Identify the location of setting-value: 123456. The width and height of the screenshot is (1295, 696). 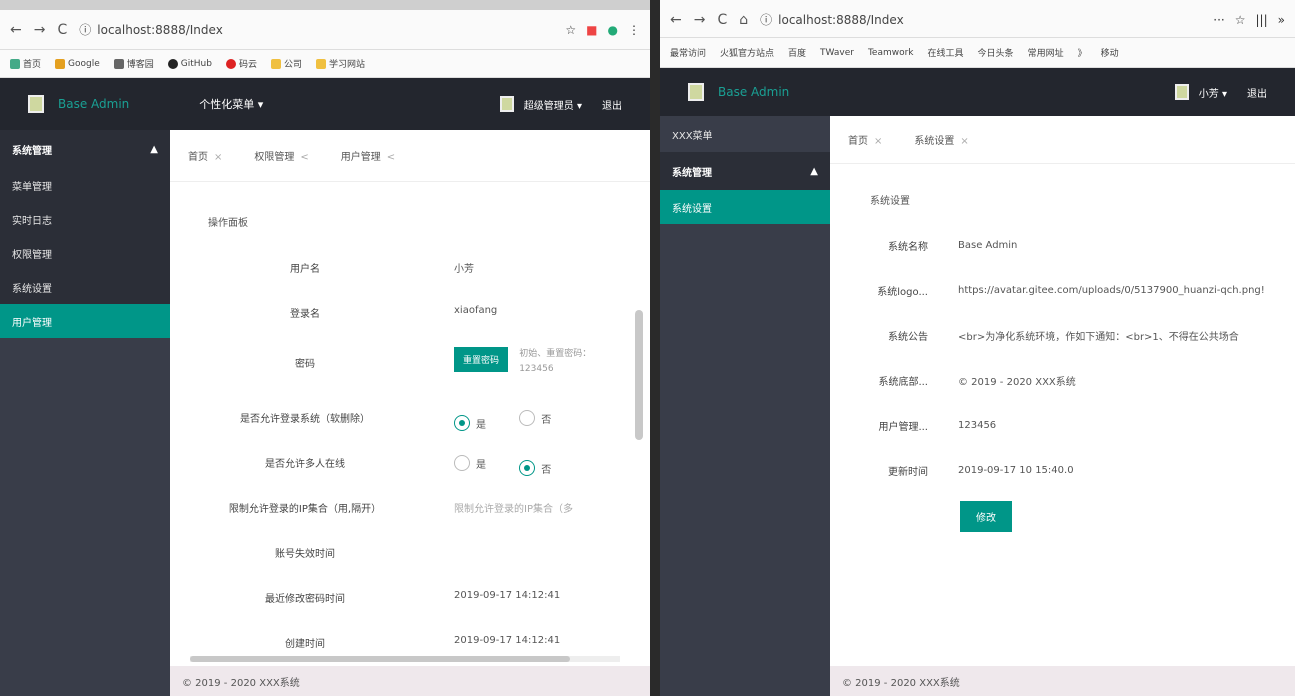
(1117, 425).